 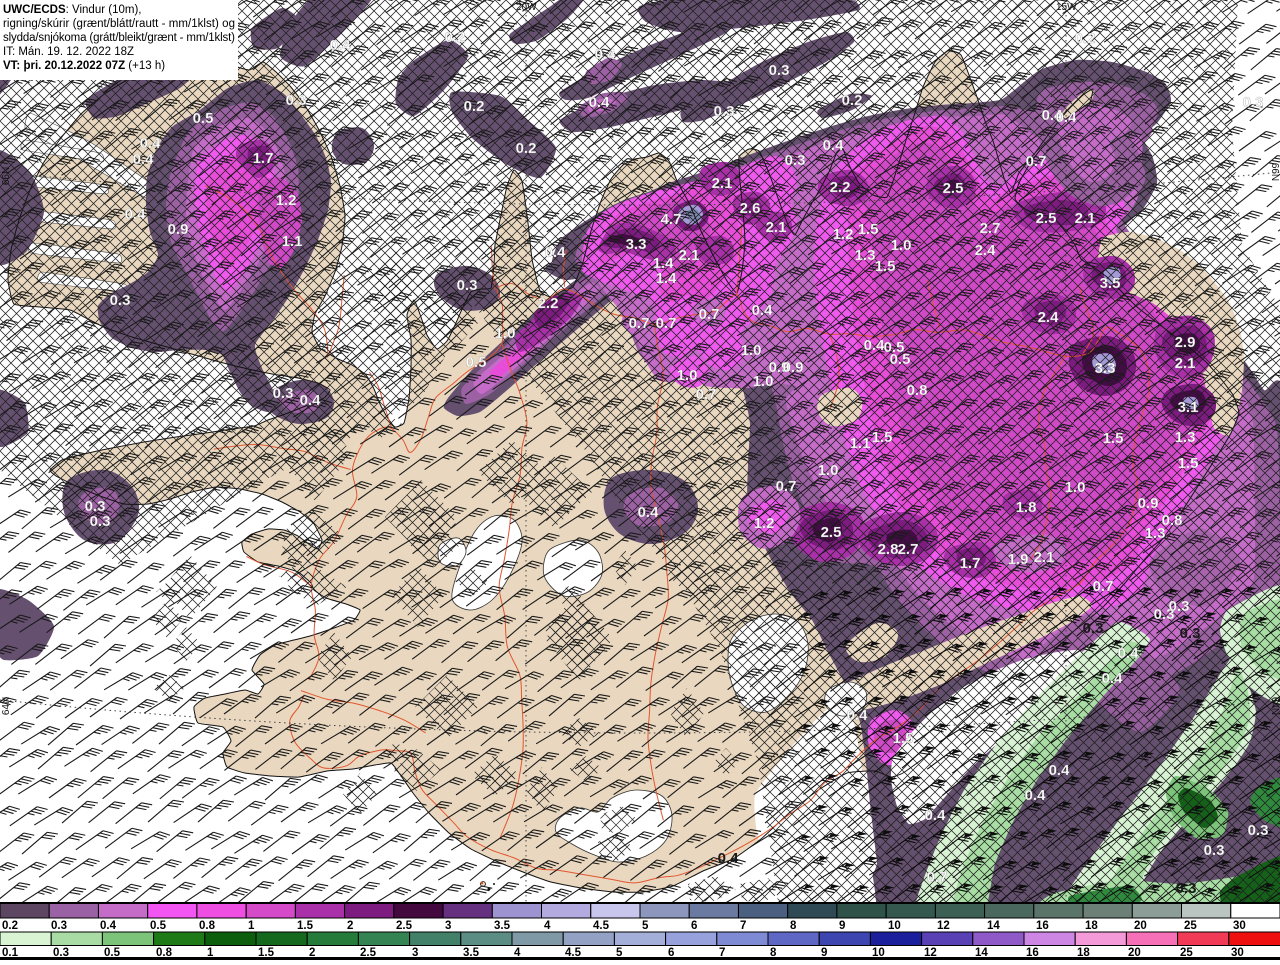 I want to click on svg-text: 2.6, so click(x=750, y=208).